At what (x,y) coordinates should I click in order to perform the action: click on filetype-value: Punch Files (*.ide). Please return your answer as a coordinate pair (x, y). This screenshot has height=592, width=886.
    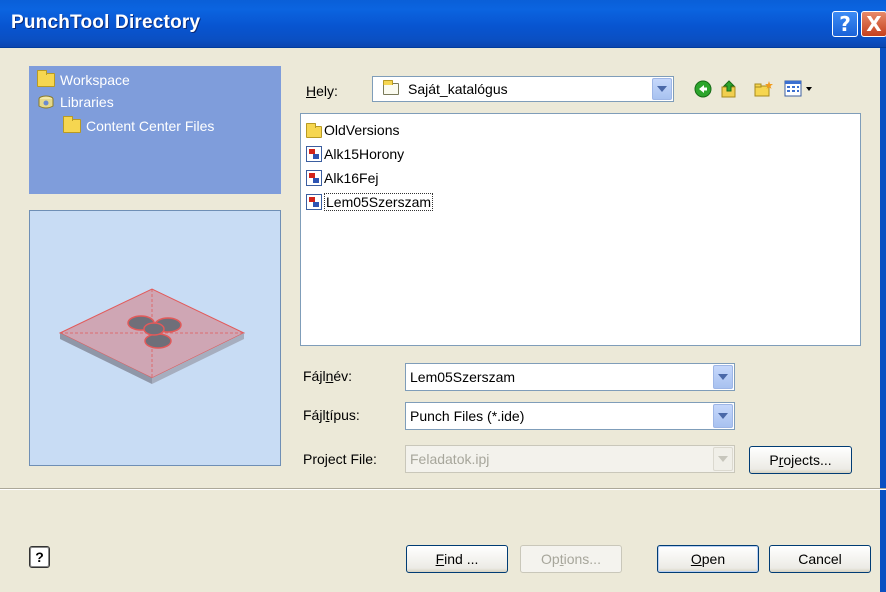
    Looking at the image, I should click on (467, 416).